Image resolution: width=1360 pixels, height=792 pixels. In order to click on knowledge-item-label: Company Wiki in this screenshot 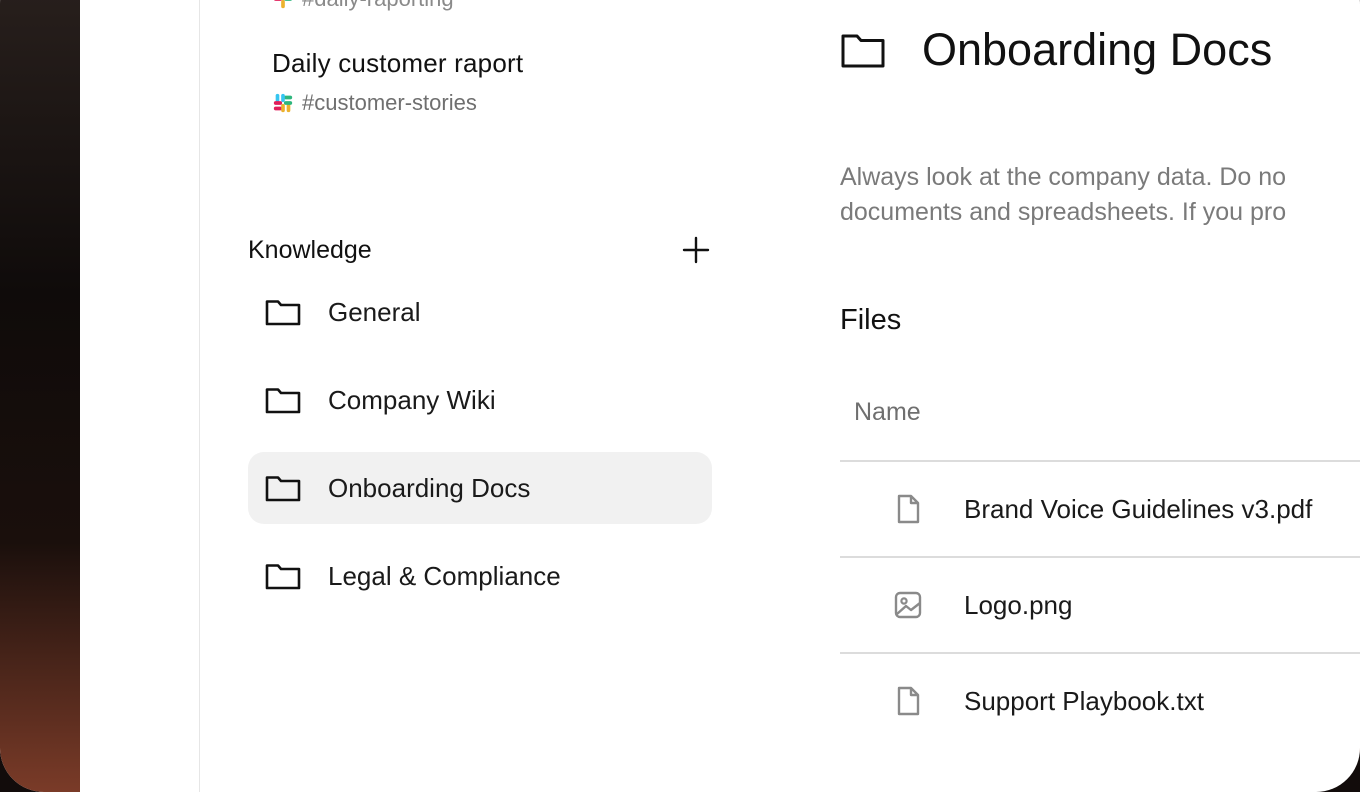, I will do `click(412, 399)`.